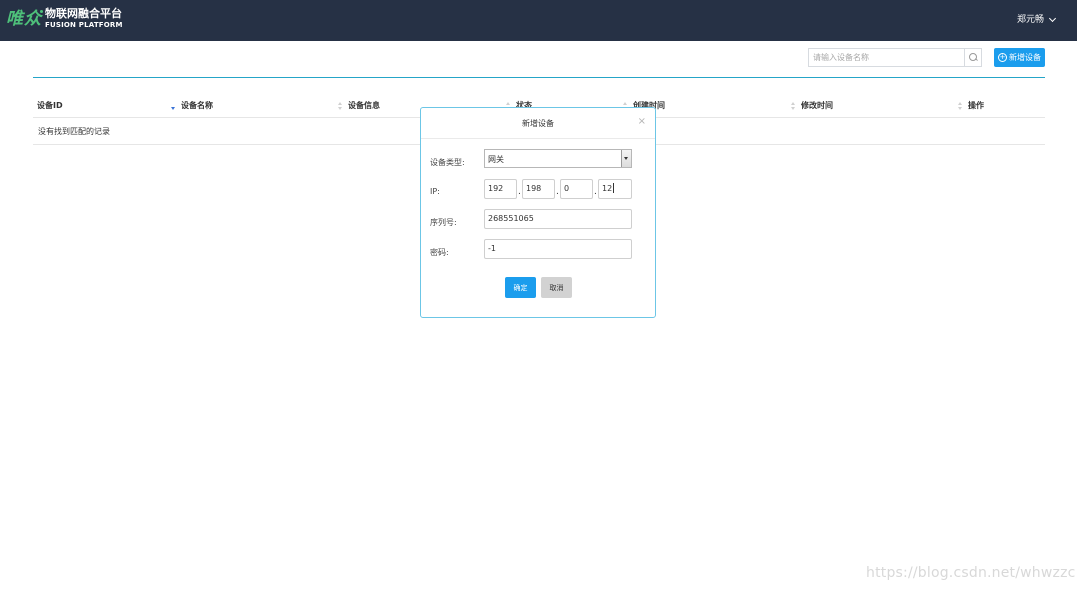 The width and height of the screenshot is (1077, 592). Describe the element at coordinates (1002, 57) in the screenshot. I see `plus-circle-icon: +` at that location.